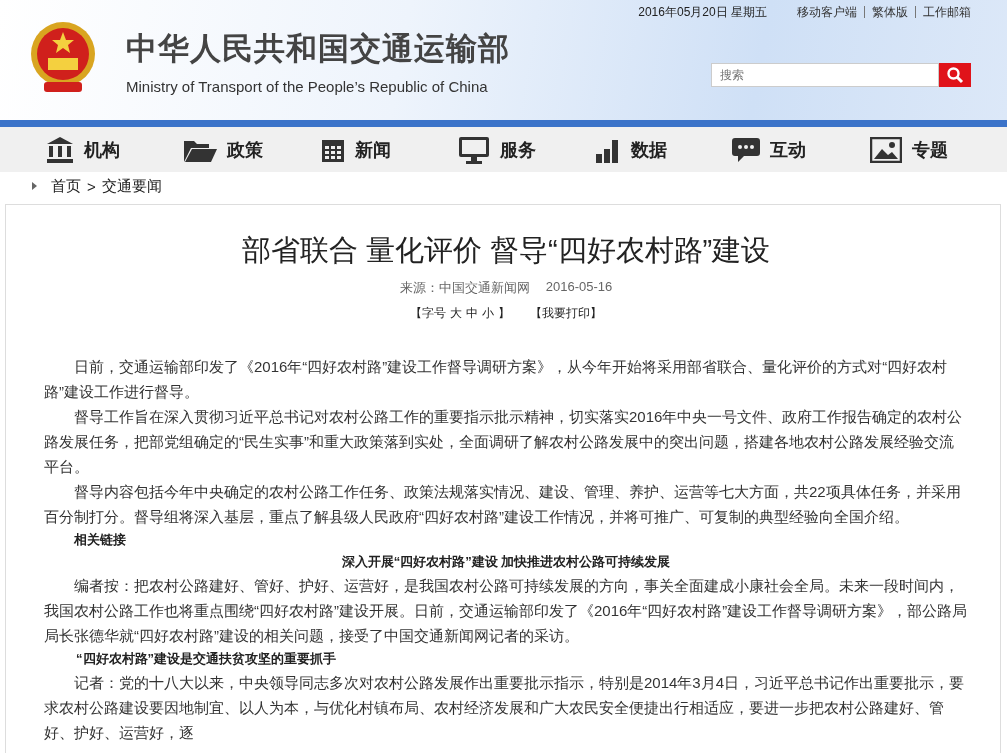  Describe the element at coordinates (664, 149) in the screenshot. I see `nav-item: 数据` at that location.